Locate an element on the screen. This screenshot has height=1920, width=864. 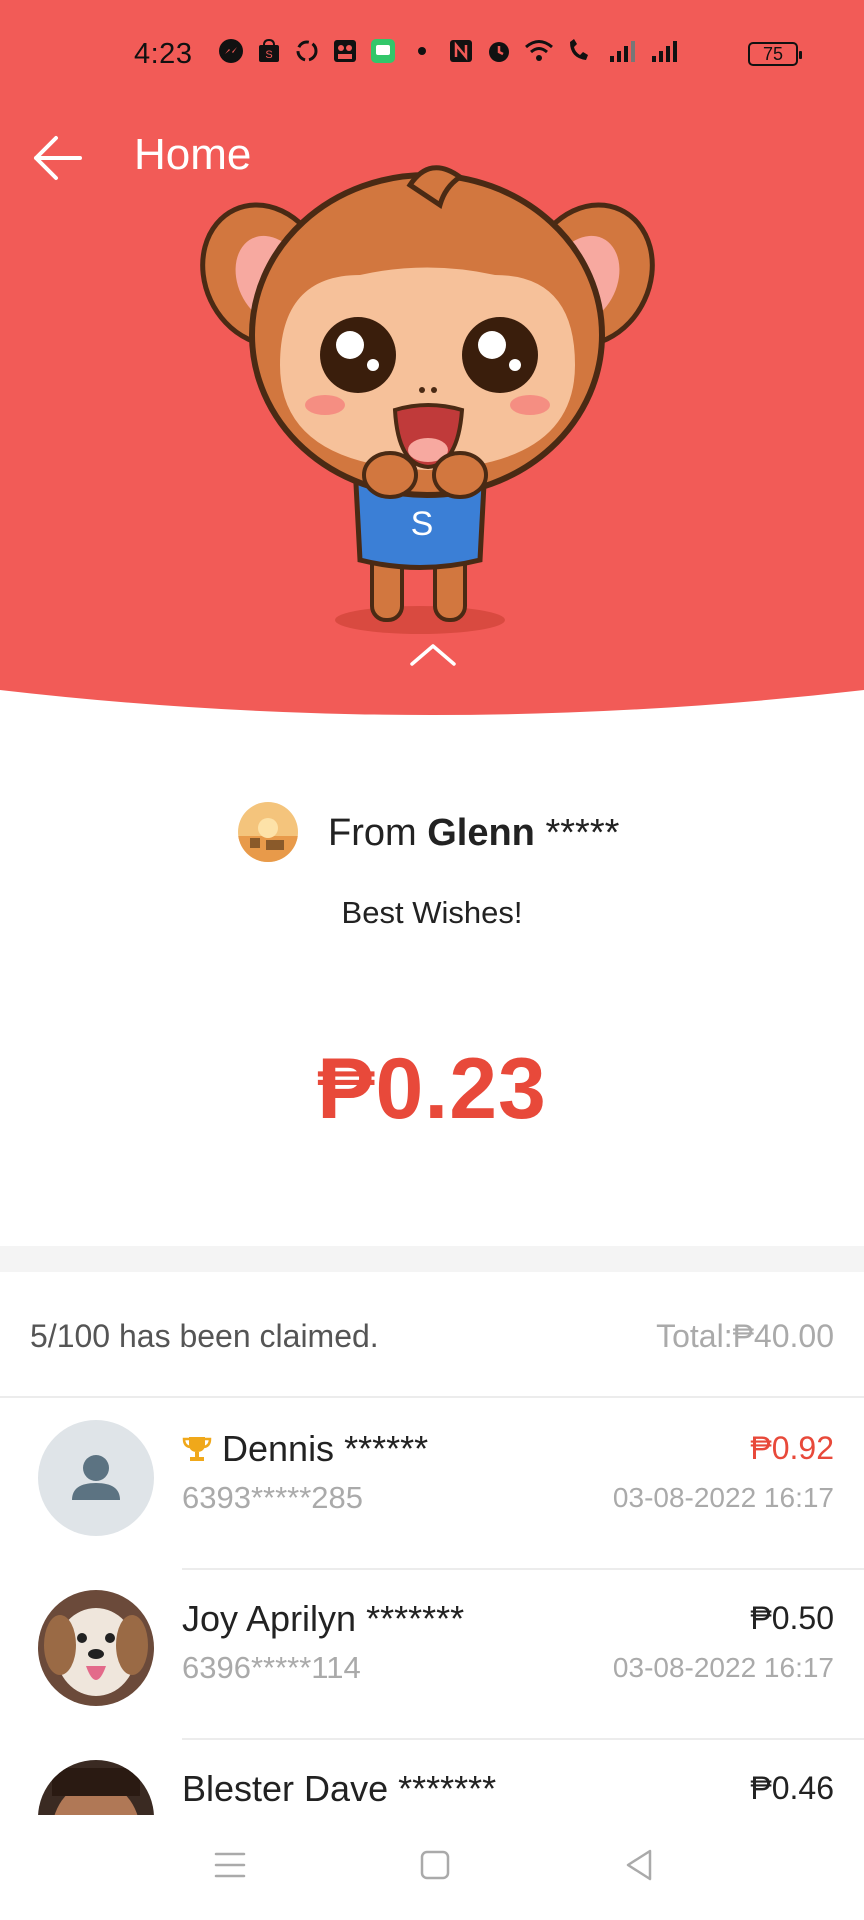
notification-dot is located at coordinates (422, 51).